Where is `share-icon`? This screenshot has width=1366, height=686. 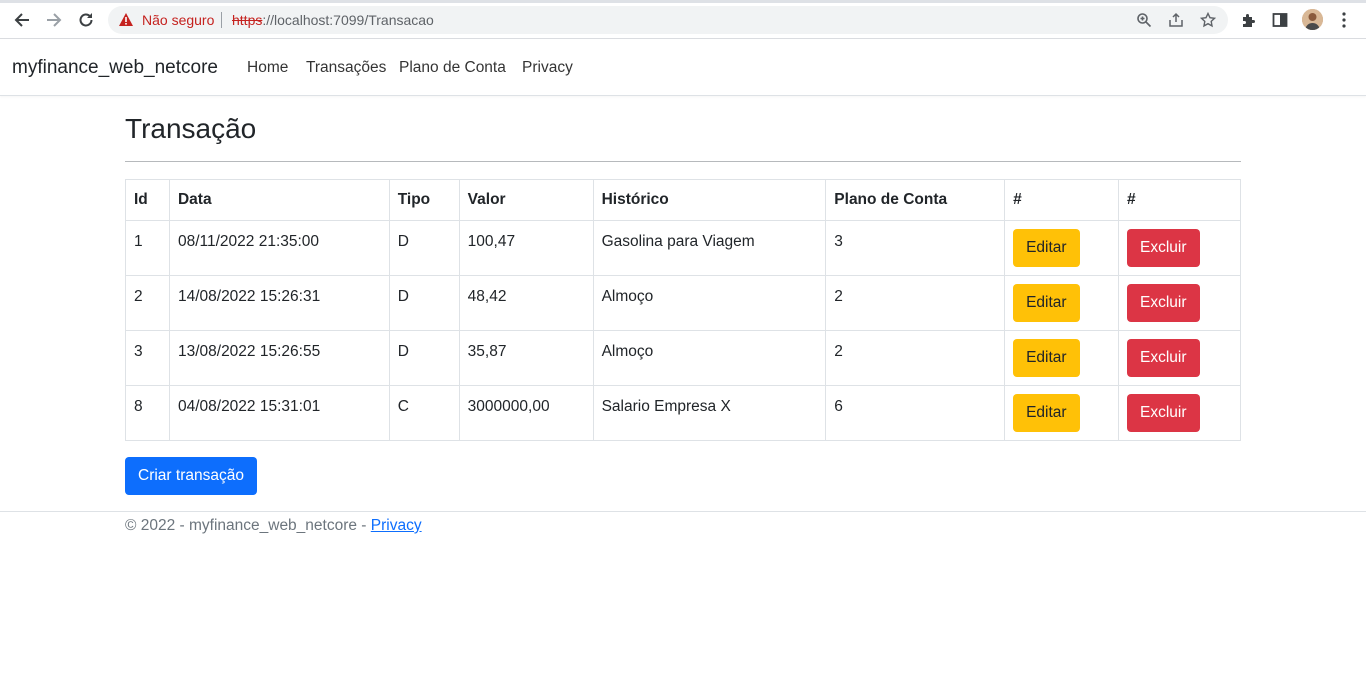 share-icon is located at coordinates (1176, 20).